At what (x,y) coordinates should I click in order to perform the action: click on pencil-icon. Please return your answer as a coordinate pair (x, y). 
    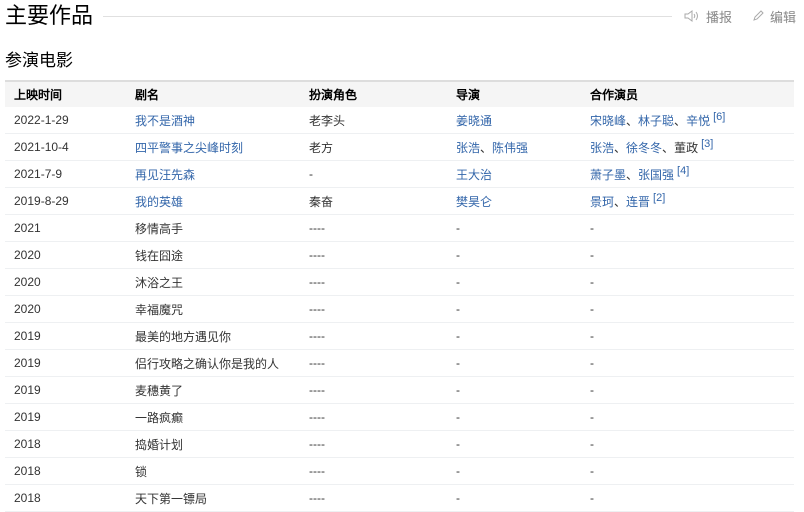
    Looking at the image, I should click on (758, 15).